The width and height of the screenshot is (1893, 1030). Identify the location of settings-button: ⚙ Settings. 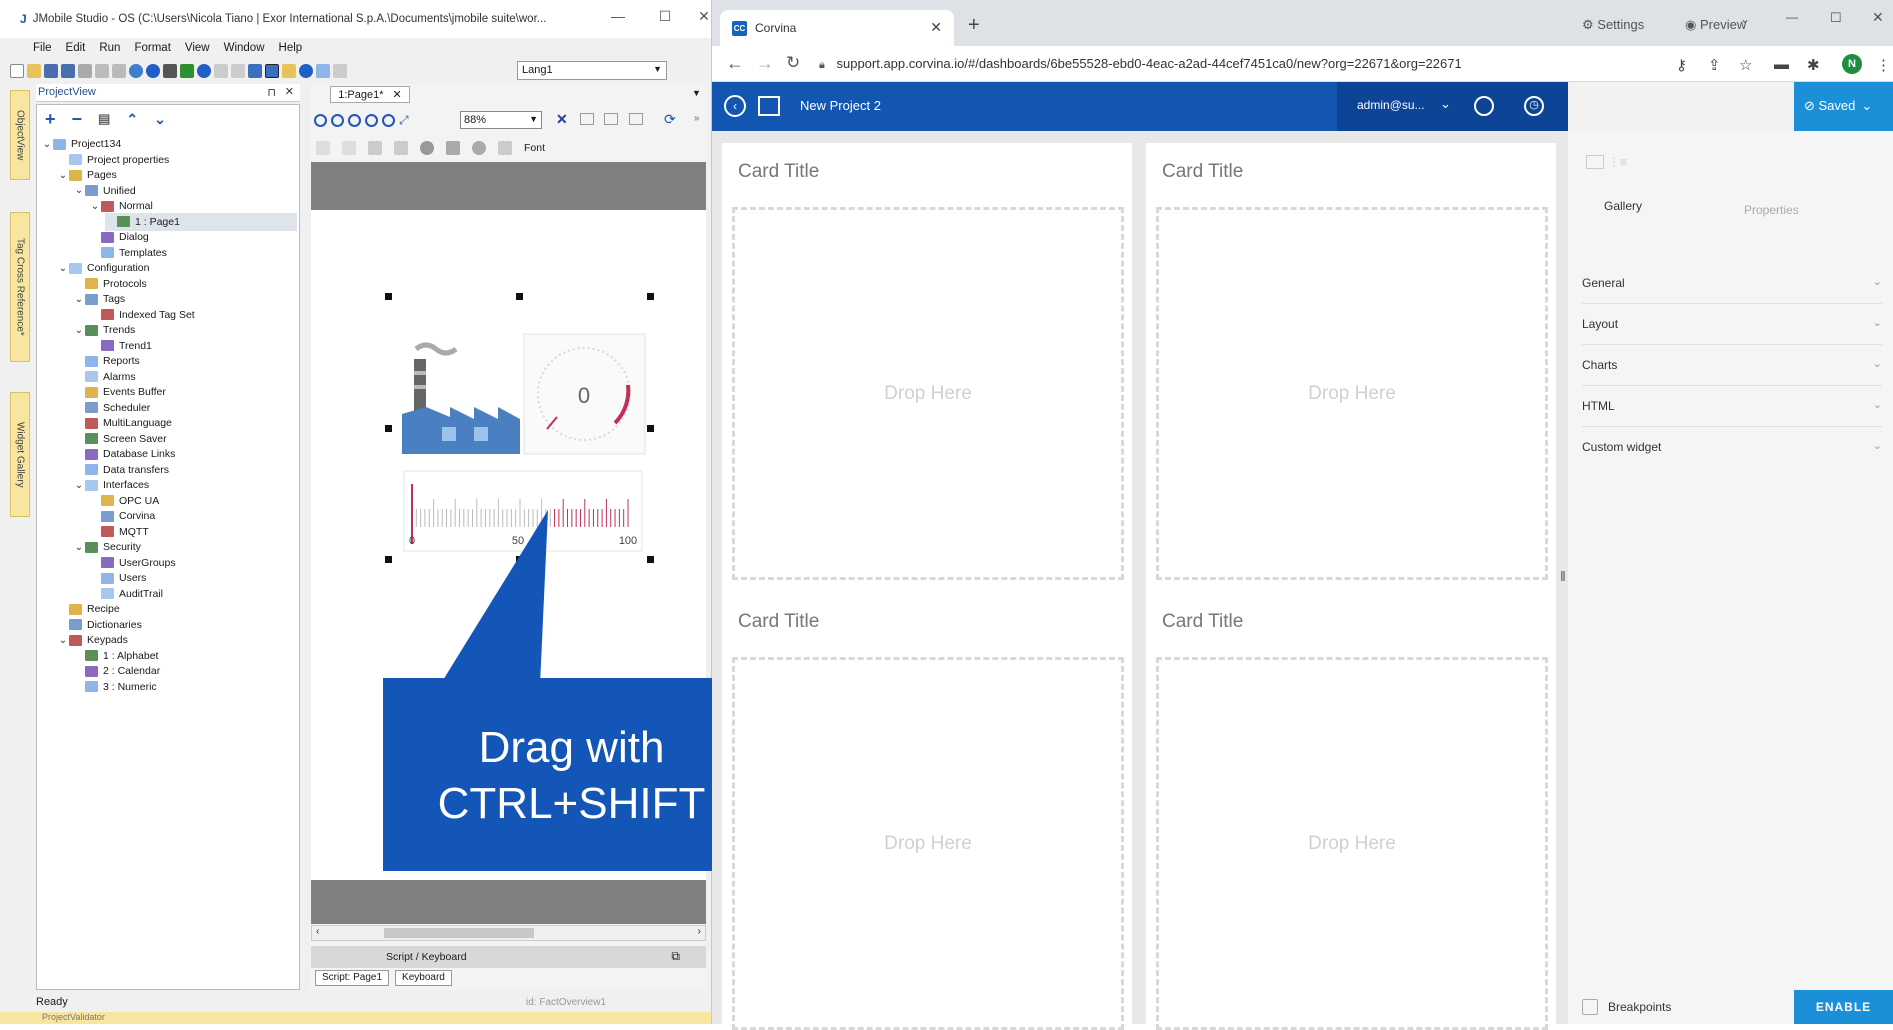
(1613, 25).